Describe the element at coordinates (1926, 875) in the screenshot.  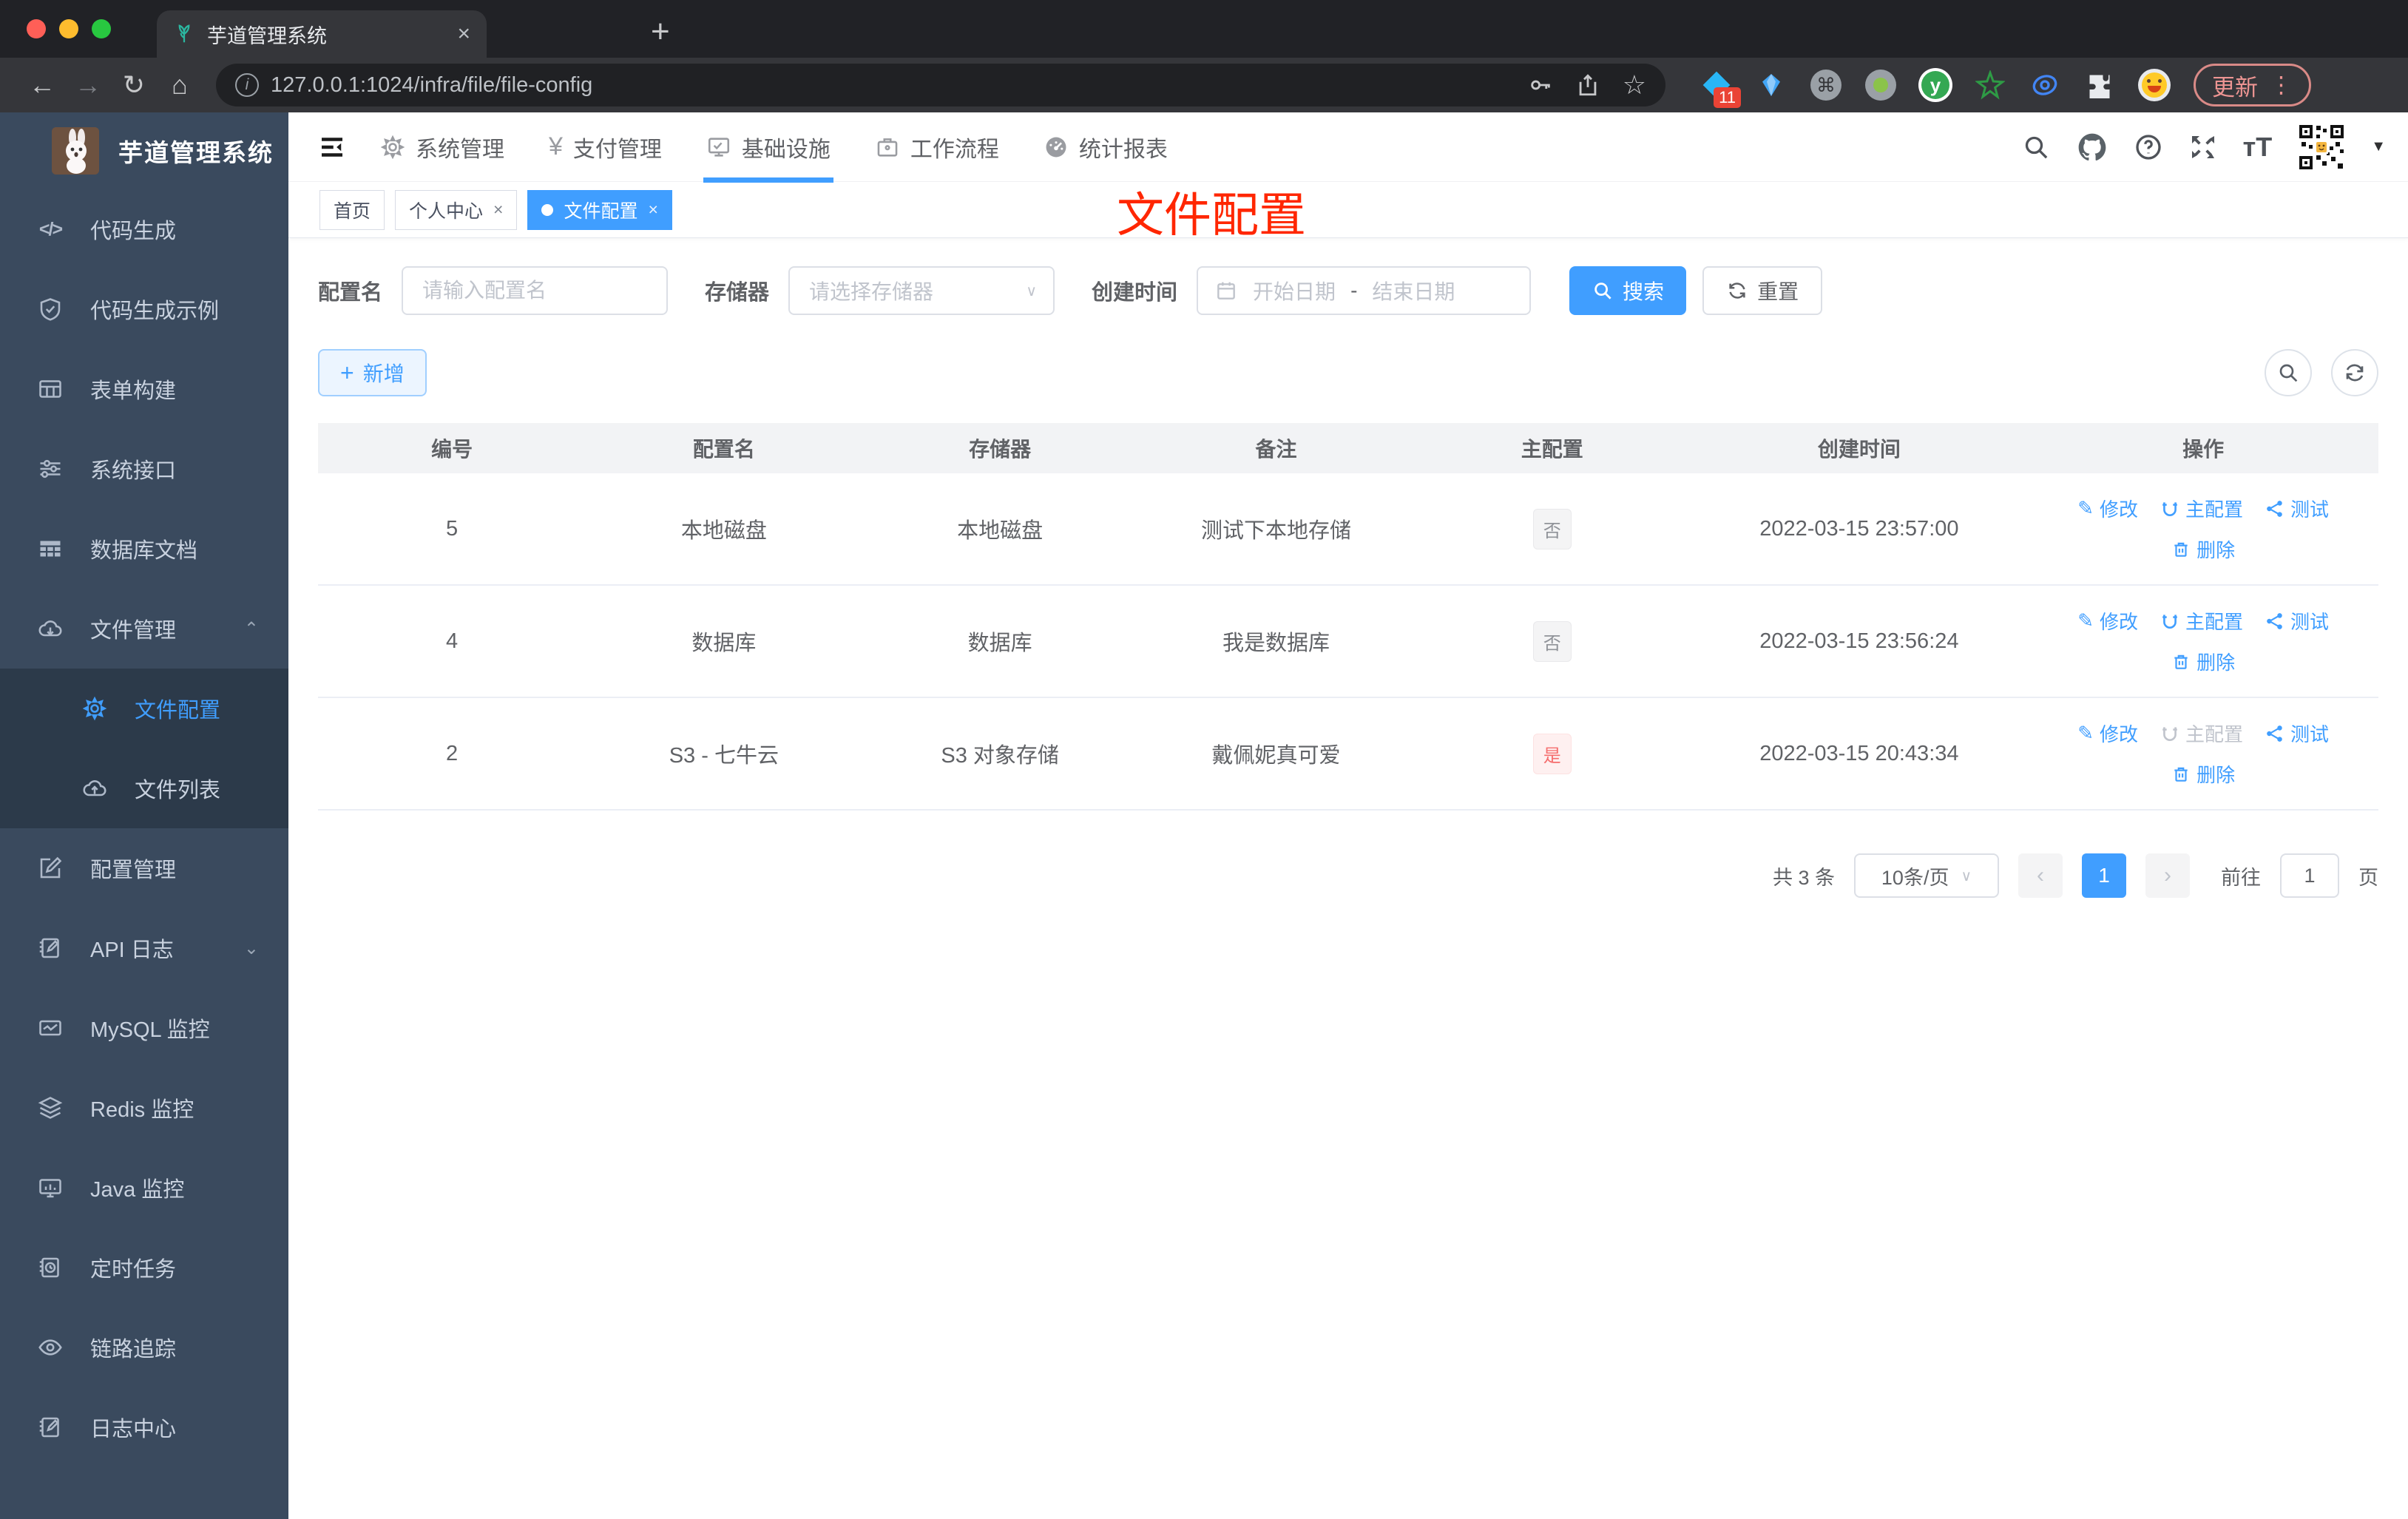
I see `page-size-select: 10条/页 ∨` at that location.